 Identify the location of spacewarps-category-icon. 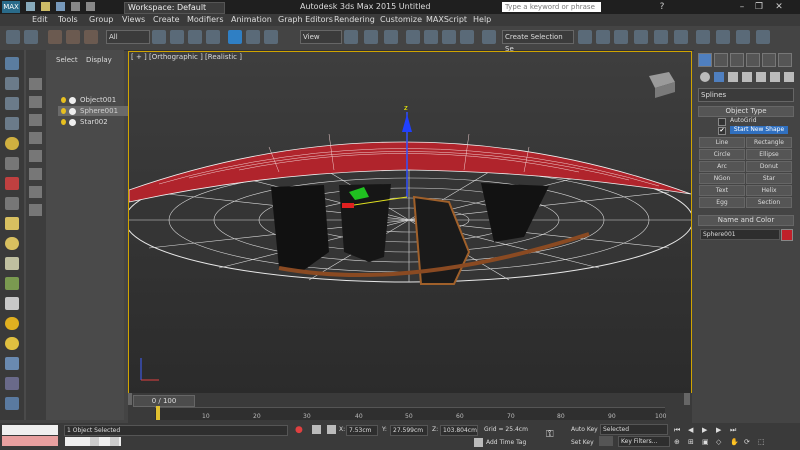
(775, 77).